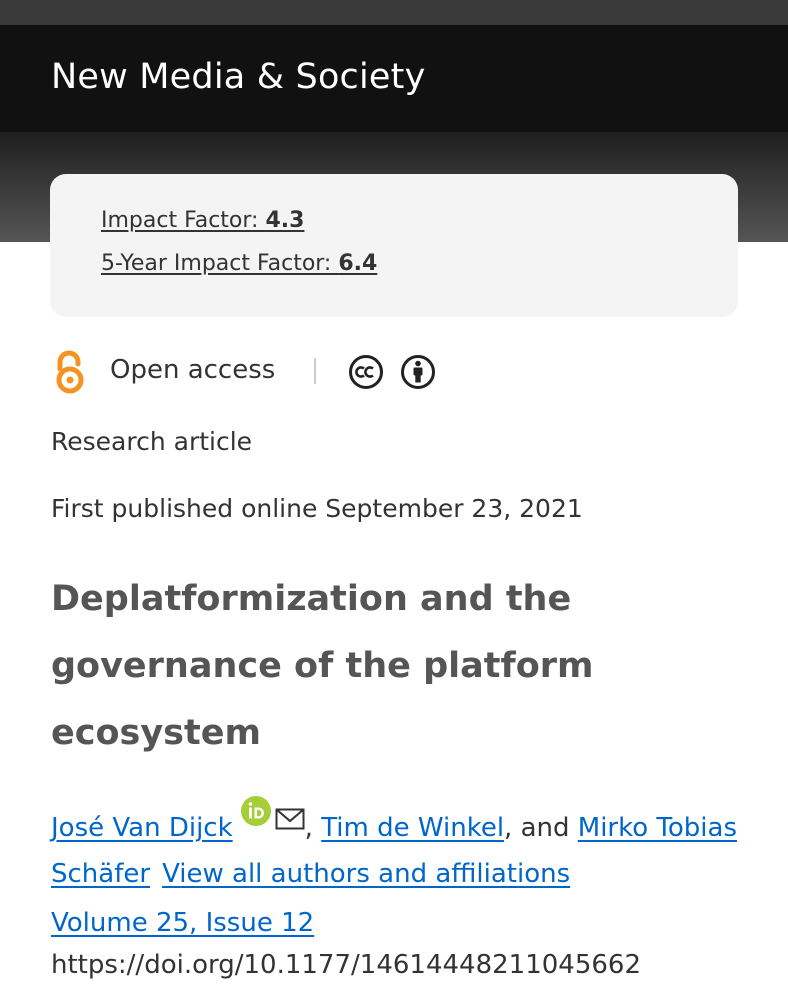  What do you see at coordinates (193, 370) in the screenshot?
I see `open-access-label: Open access` at bounding box center [193, 370].